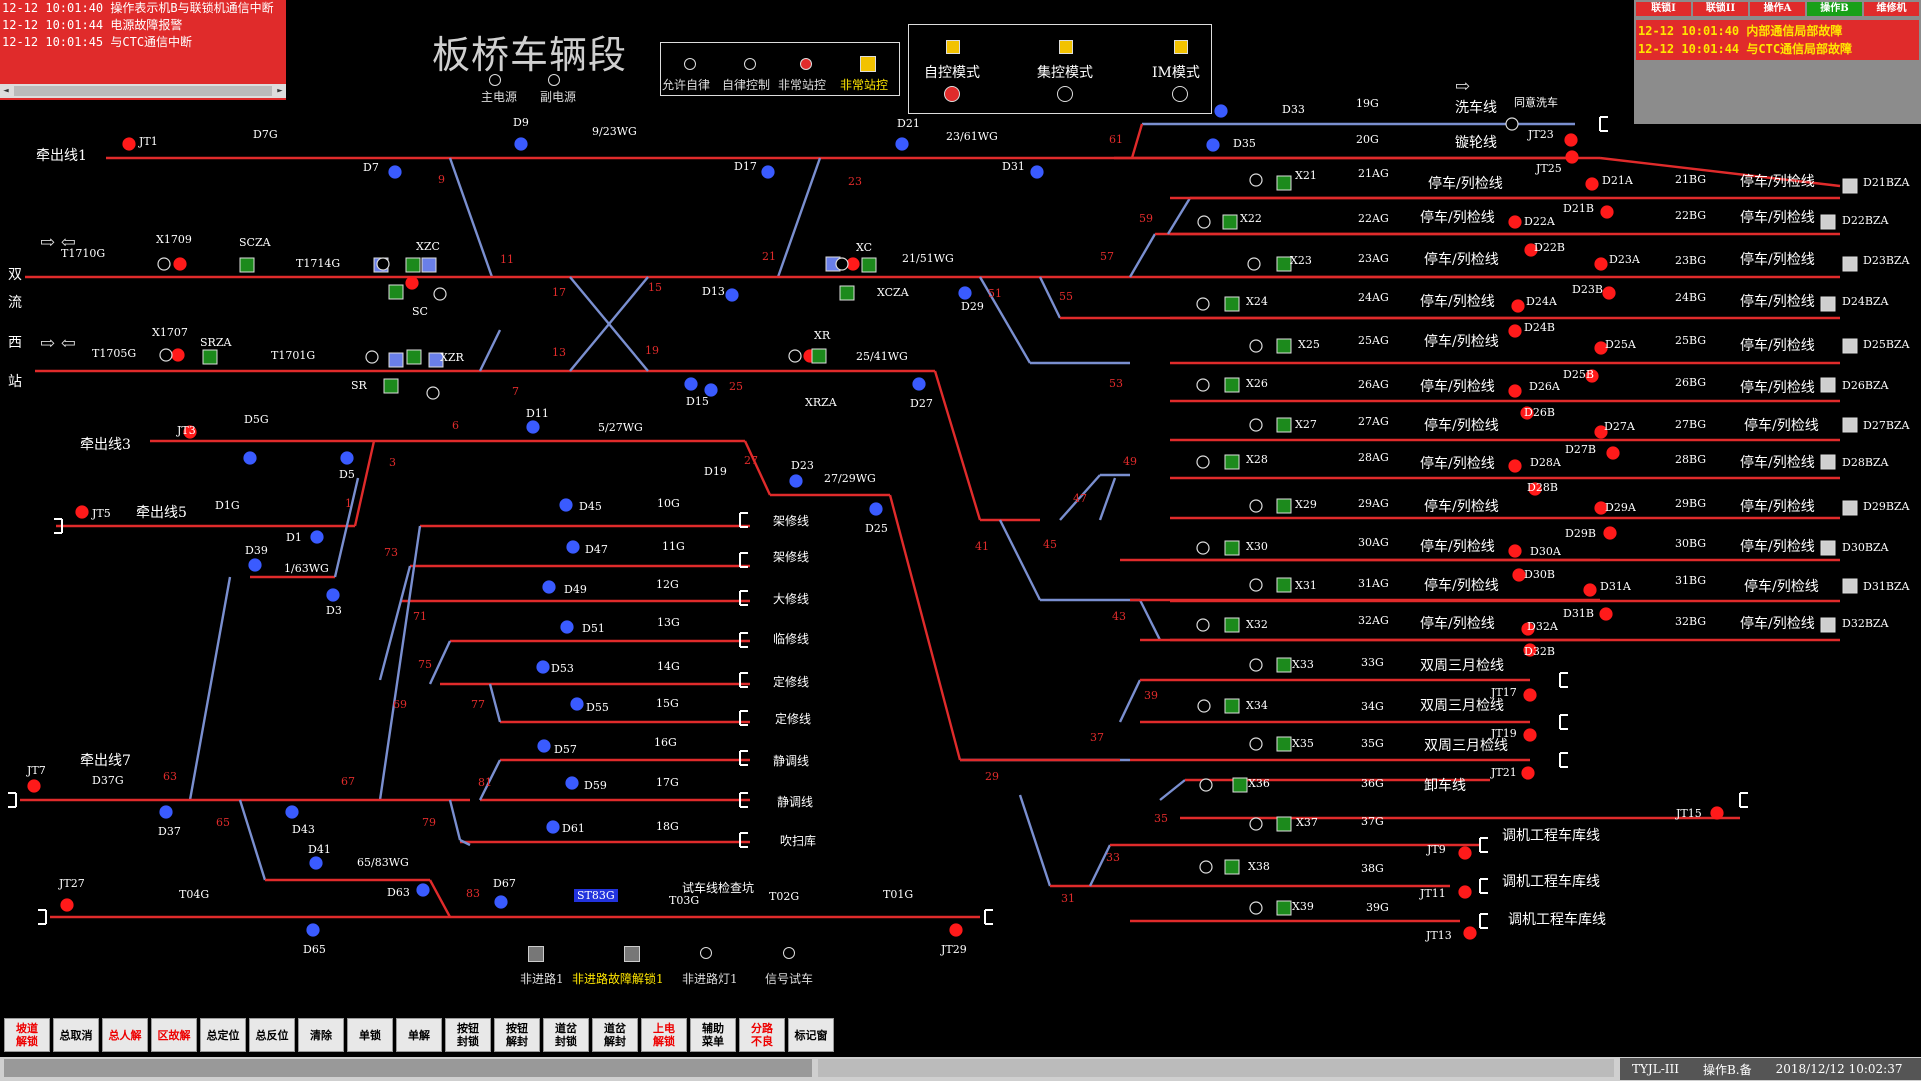 The height and width of the screenshot is (1081, 1921). Describe the element at coordinates (952, 94) in the screenshot. I see `control-mode-lamp-icon` at that location.